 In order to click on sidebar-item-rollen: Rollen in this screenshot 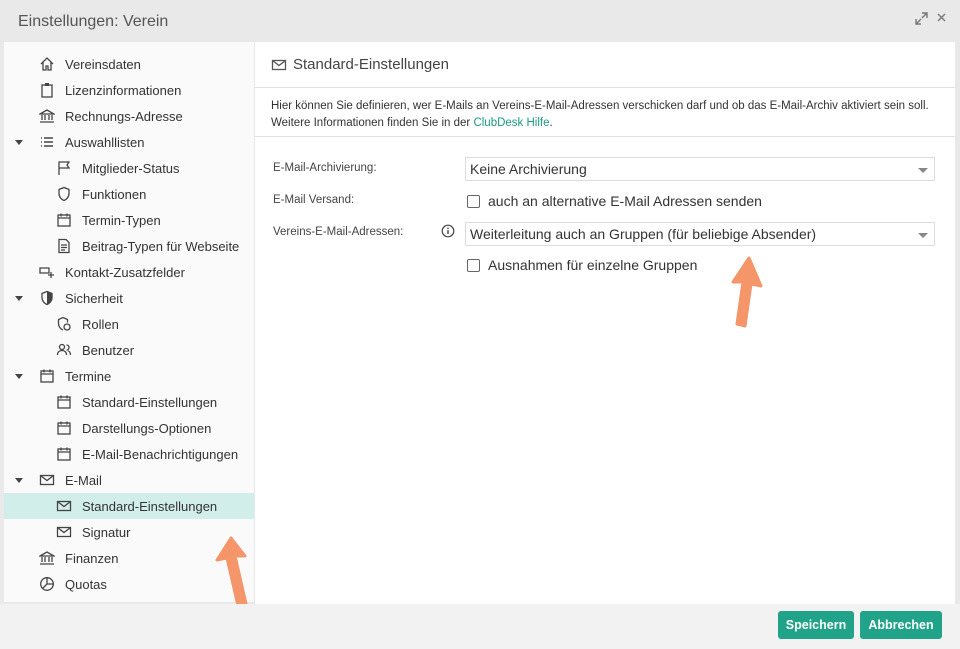, I will do `click(87, 324)`.